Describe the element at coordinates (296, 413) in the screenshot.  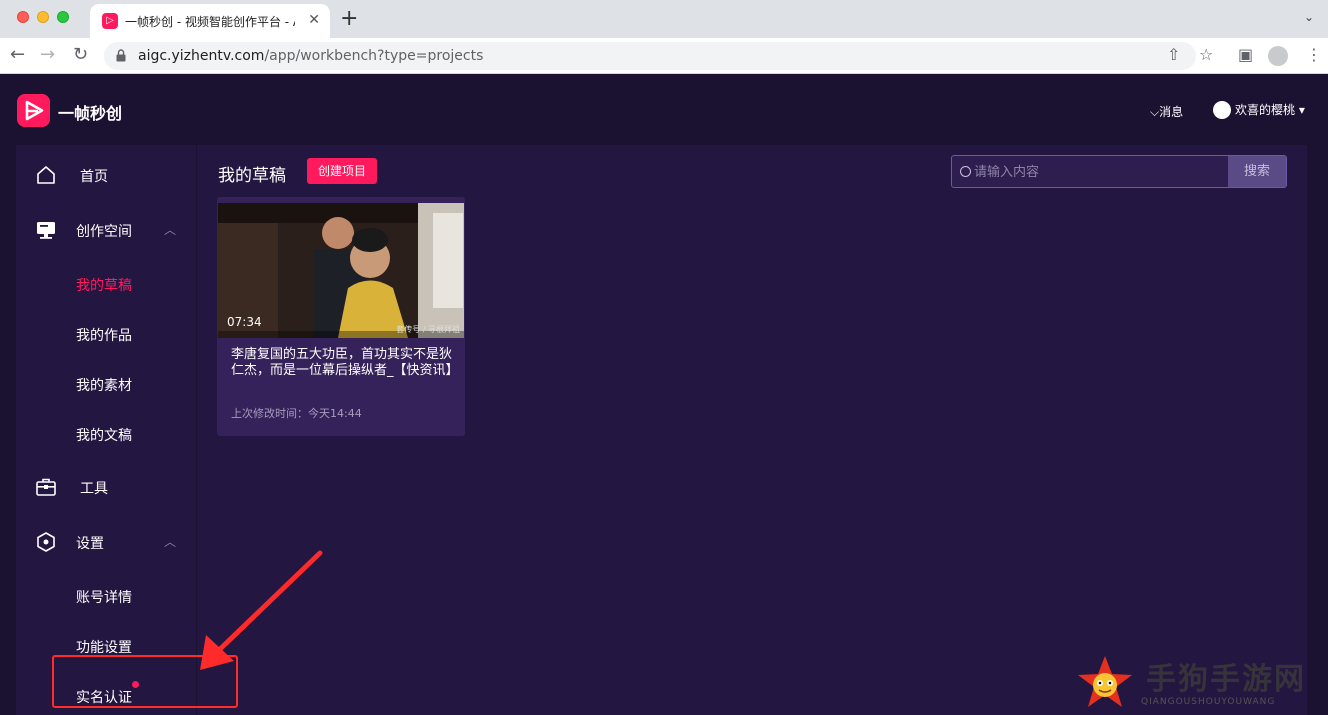
I see `card-modified-time: 上次修改时间：今天14:44` at that location.